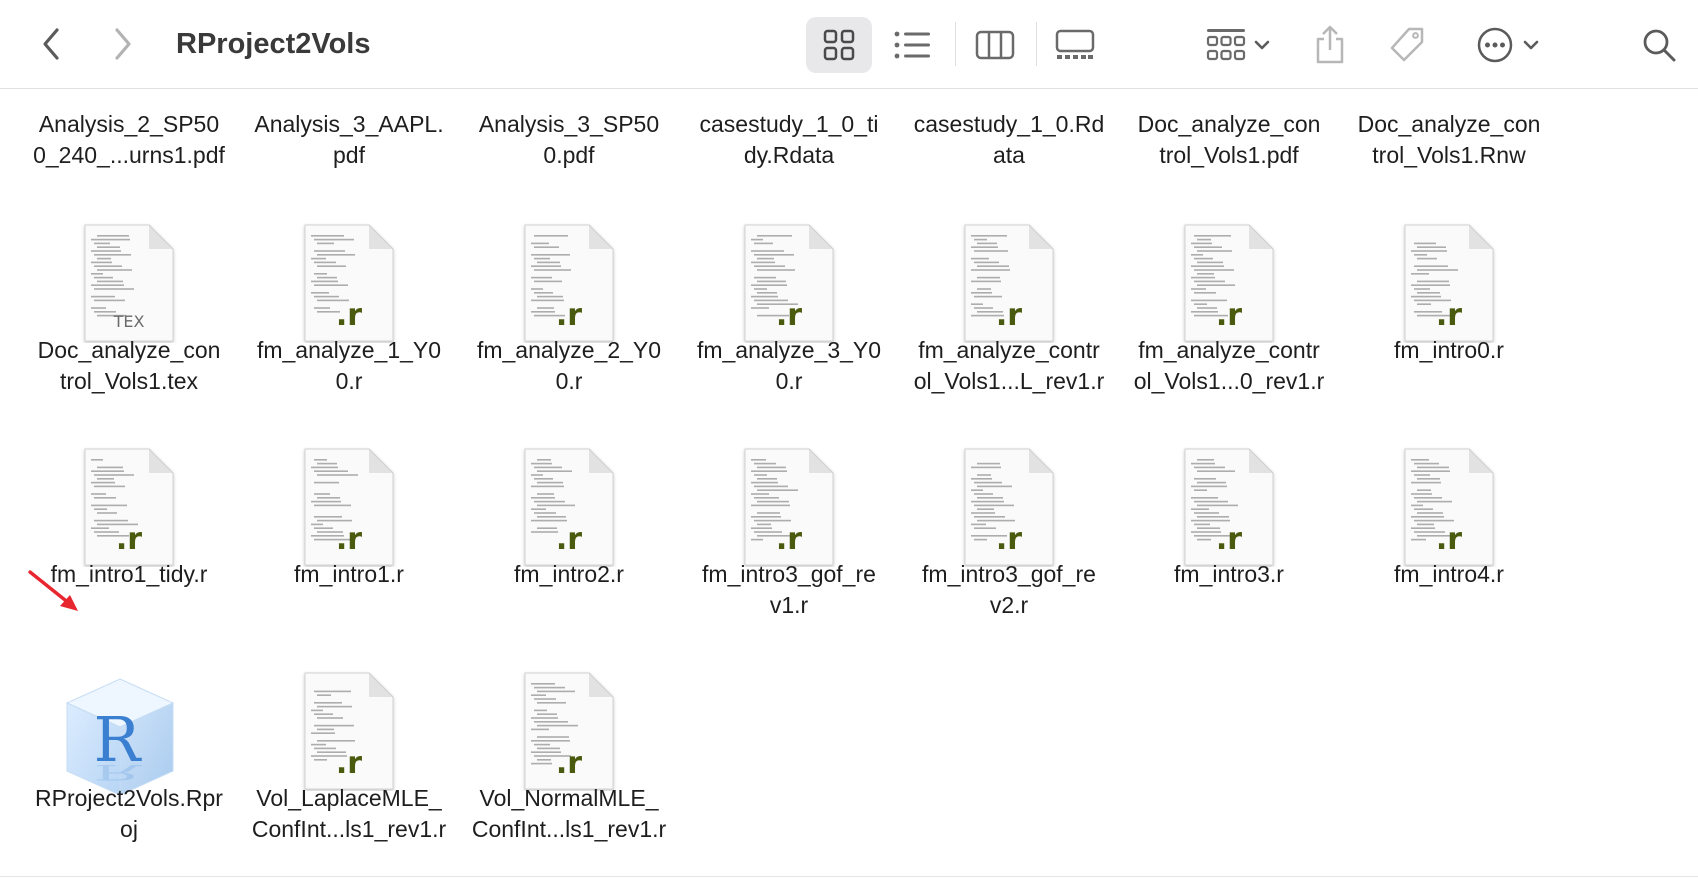 This screenshot has height=880, width=1698. Describe the element at coordinates (1009, 155) in the screenshot. I see `file-name-line: ata` at that location.